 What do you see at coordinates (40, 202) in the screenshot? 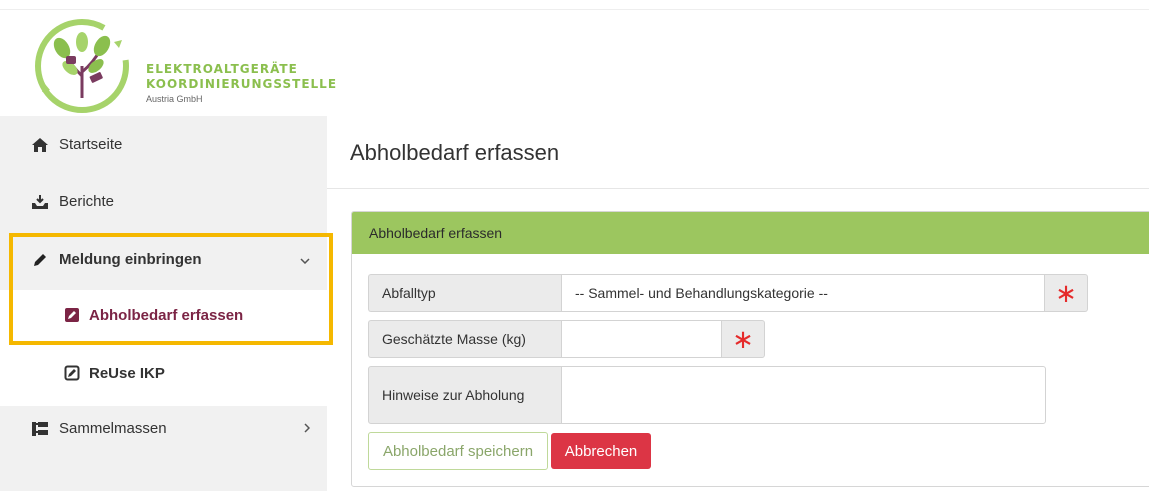
I see `inbox-download-icon` at bounding box center [40, 202].